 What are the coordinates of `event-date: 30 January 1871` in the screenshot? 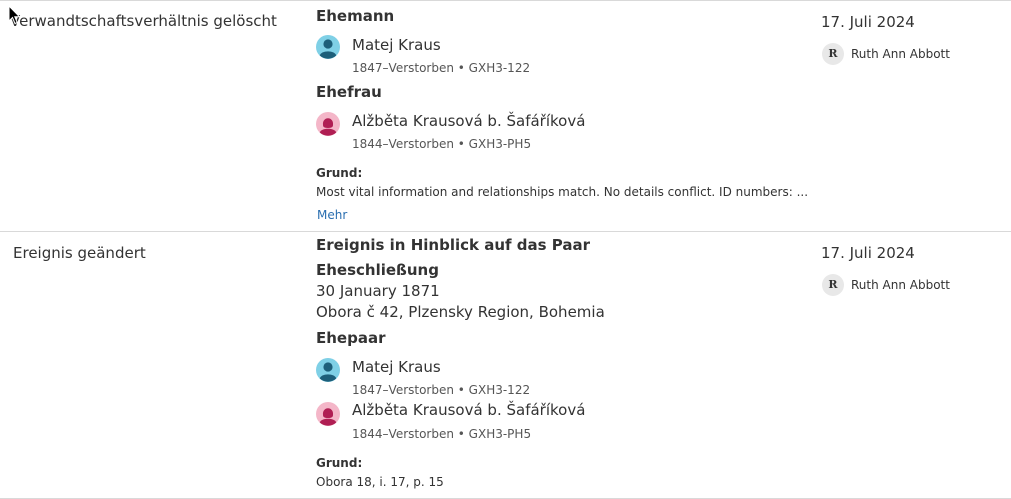 It's located at (378, 291).